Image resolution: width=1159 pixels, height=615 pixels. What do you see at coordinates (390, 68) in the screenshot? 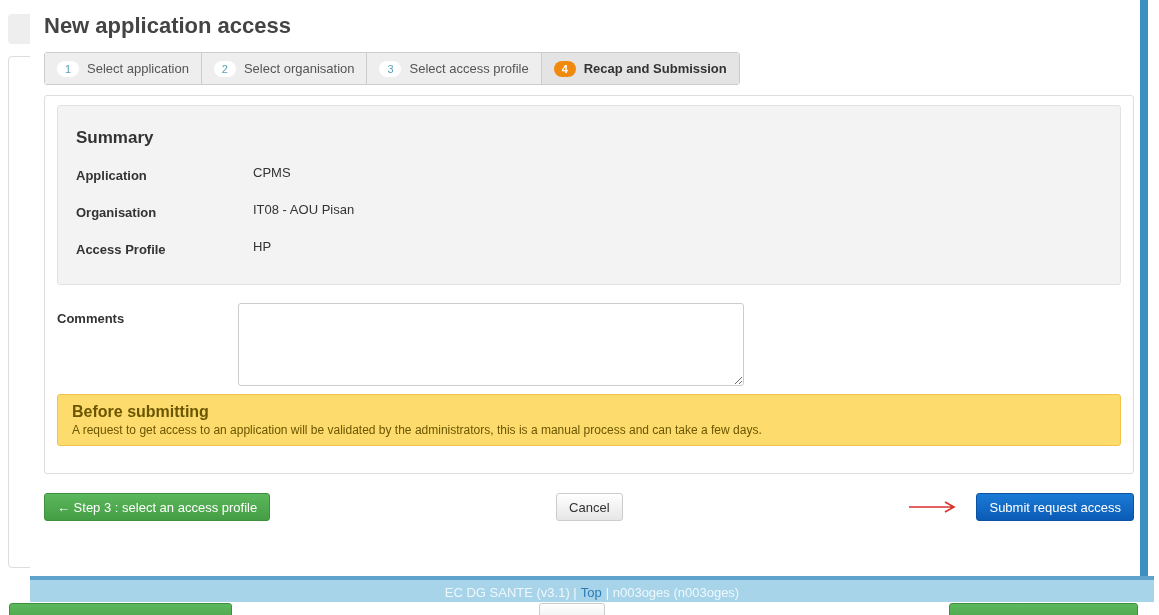
I see `step-number: 3` at bounding box center [390, 68].